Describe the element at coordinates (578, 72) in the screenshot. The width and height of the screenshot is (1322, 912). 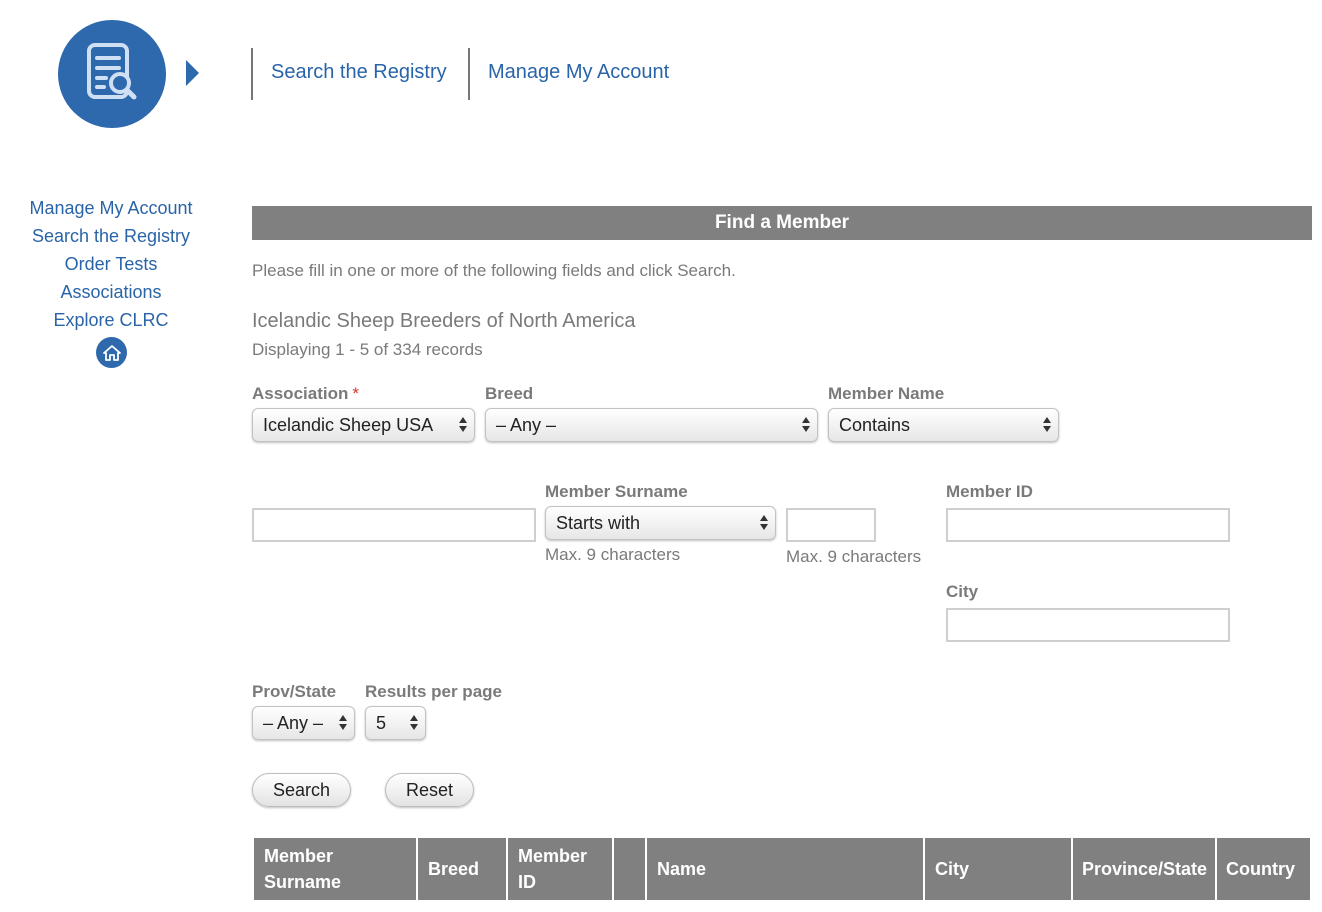
I see `topnav-manage-account: Manage My Account` at that location.